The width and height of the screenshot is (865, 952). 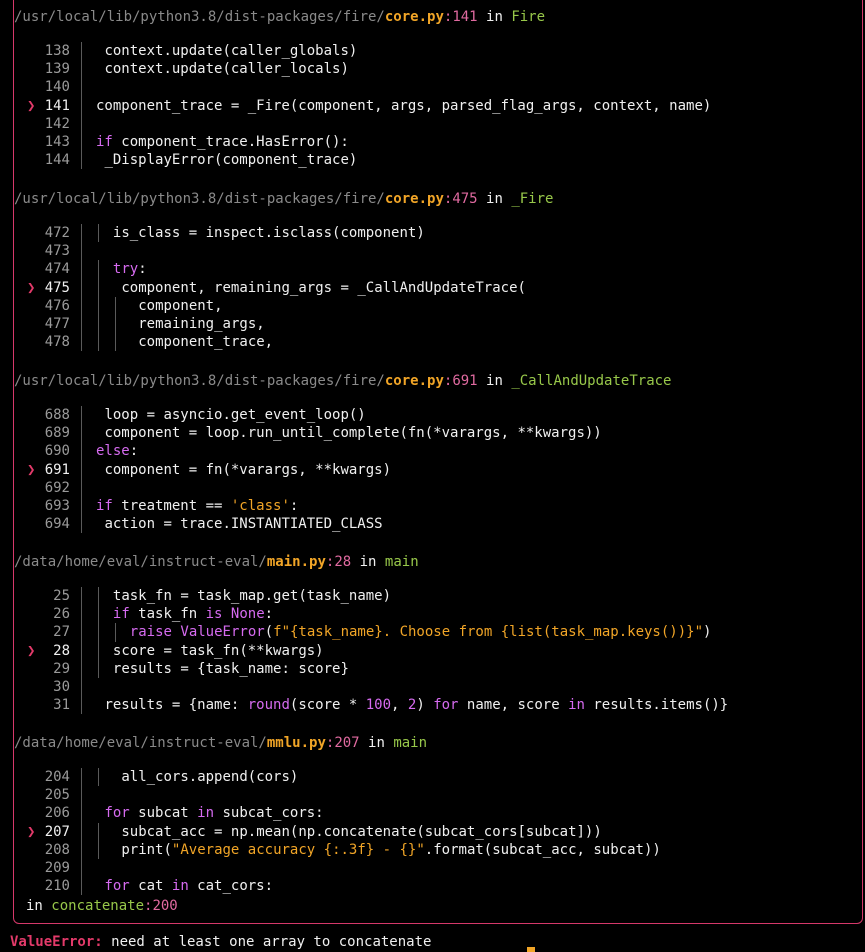 What do you see at coordinates (57, 849) in the screenshot?
I see `line-number: 208` at bounding box center [57, 849].